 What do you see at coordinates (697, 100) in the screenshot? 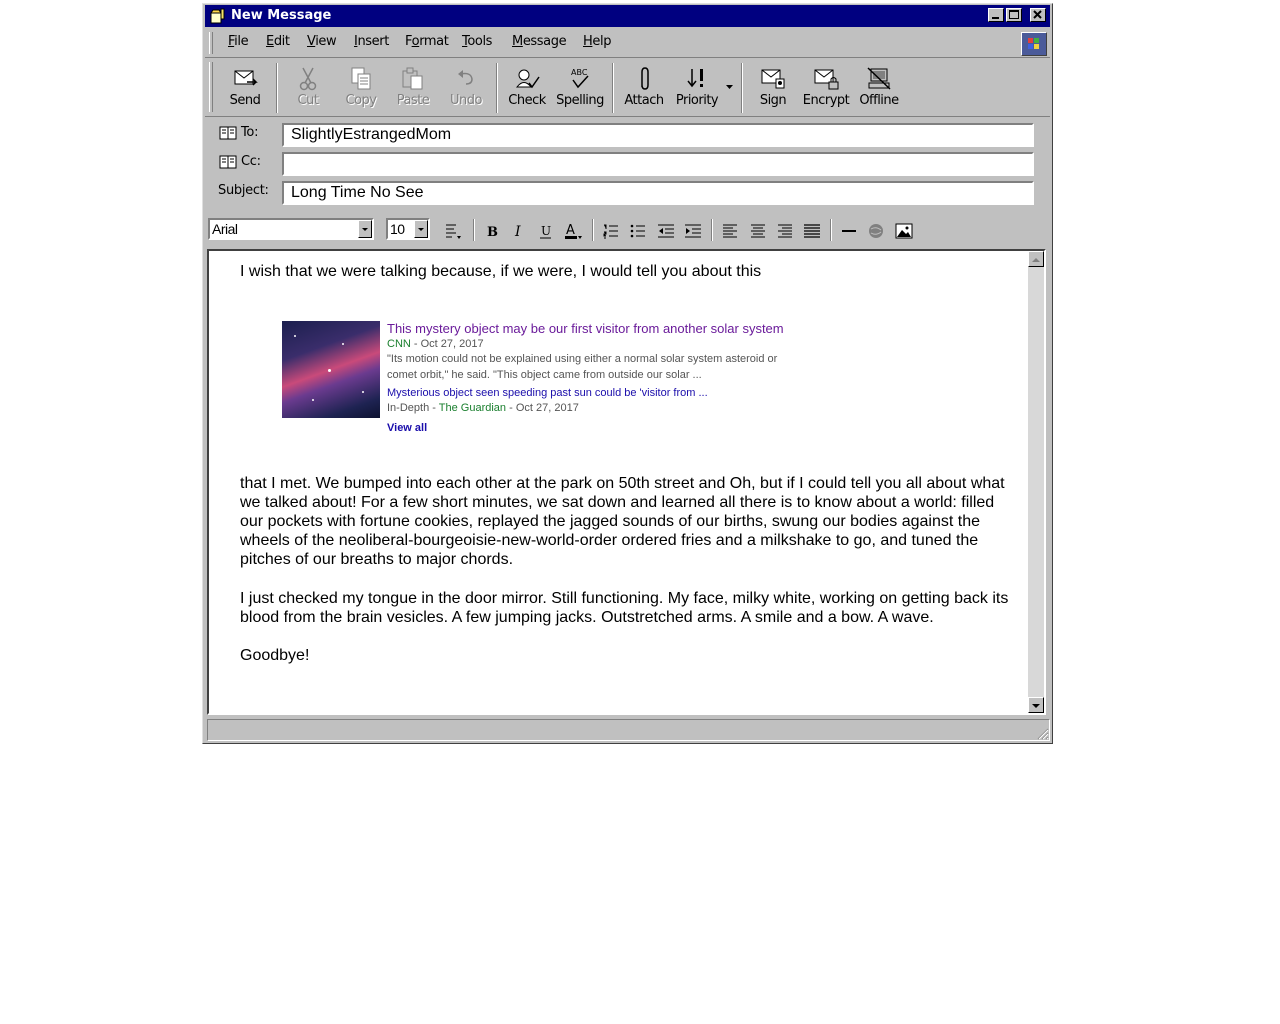
I see `priority-label: Priority` at bounding box center [697, 100].